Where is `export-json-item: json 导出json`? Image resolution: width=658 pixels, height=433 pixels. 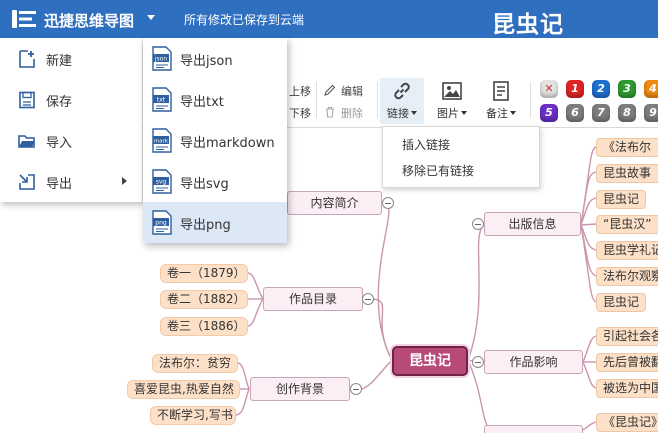
export-json-item: json 导出json is located at coordinates (215, 58).